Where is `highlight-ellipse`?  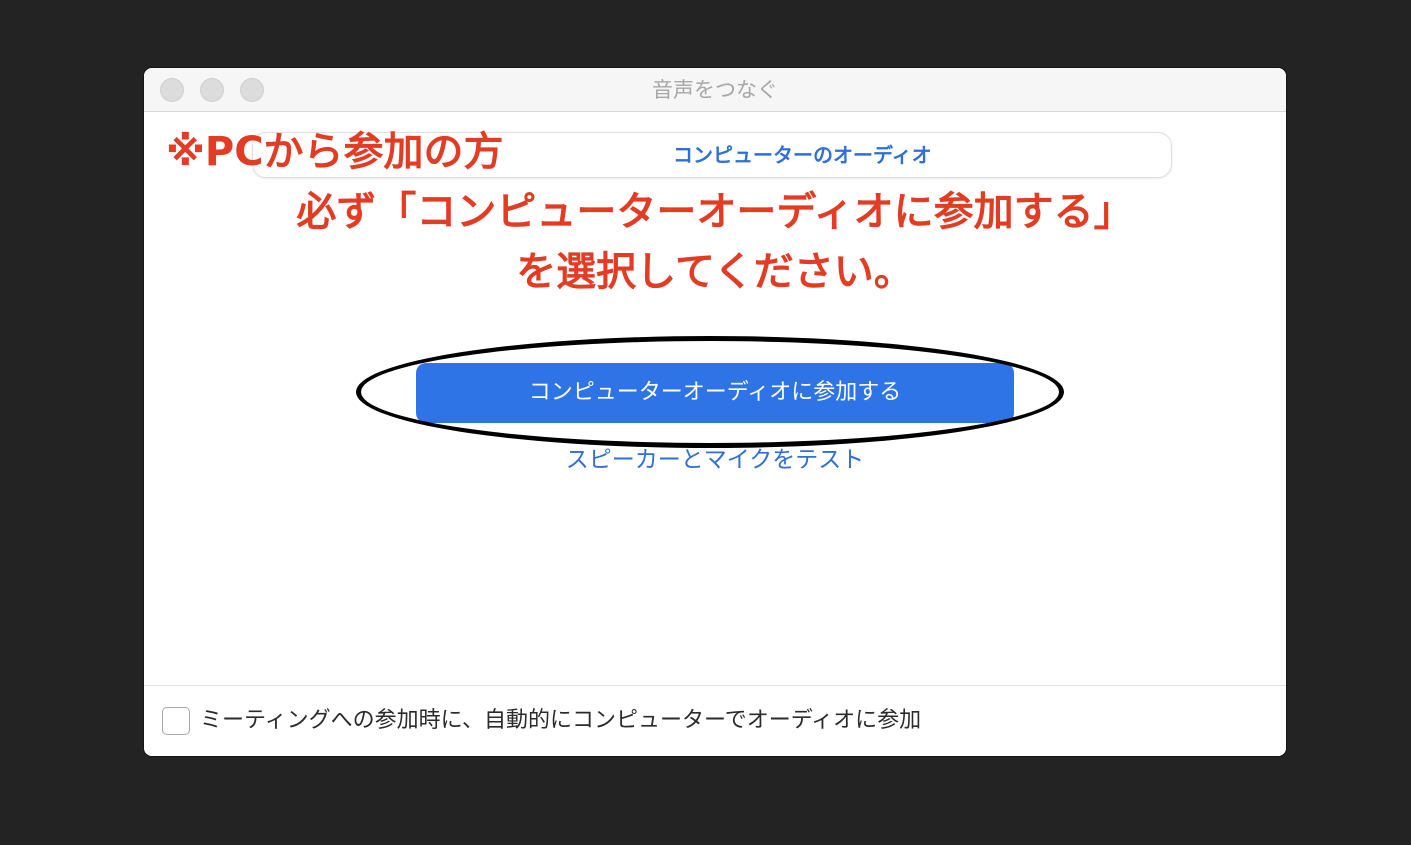 highlight-ellipse is located at coordinates (710, 392).